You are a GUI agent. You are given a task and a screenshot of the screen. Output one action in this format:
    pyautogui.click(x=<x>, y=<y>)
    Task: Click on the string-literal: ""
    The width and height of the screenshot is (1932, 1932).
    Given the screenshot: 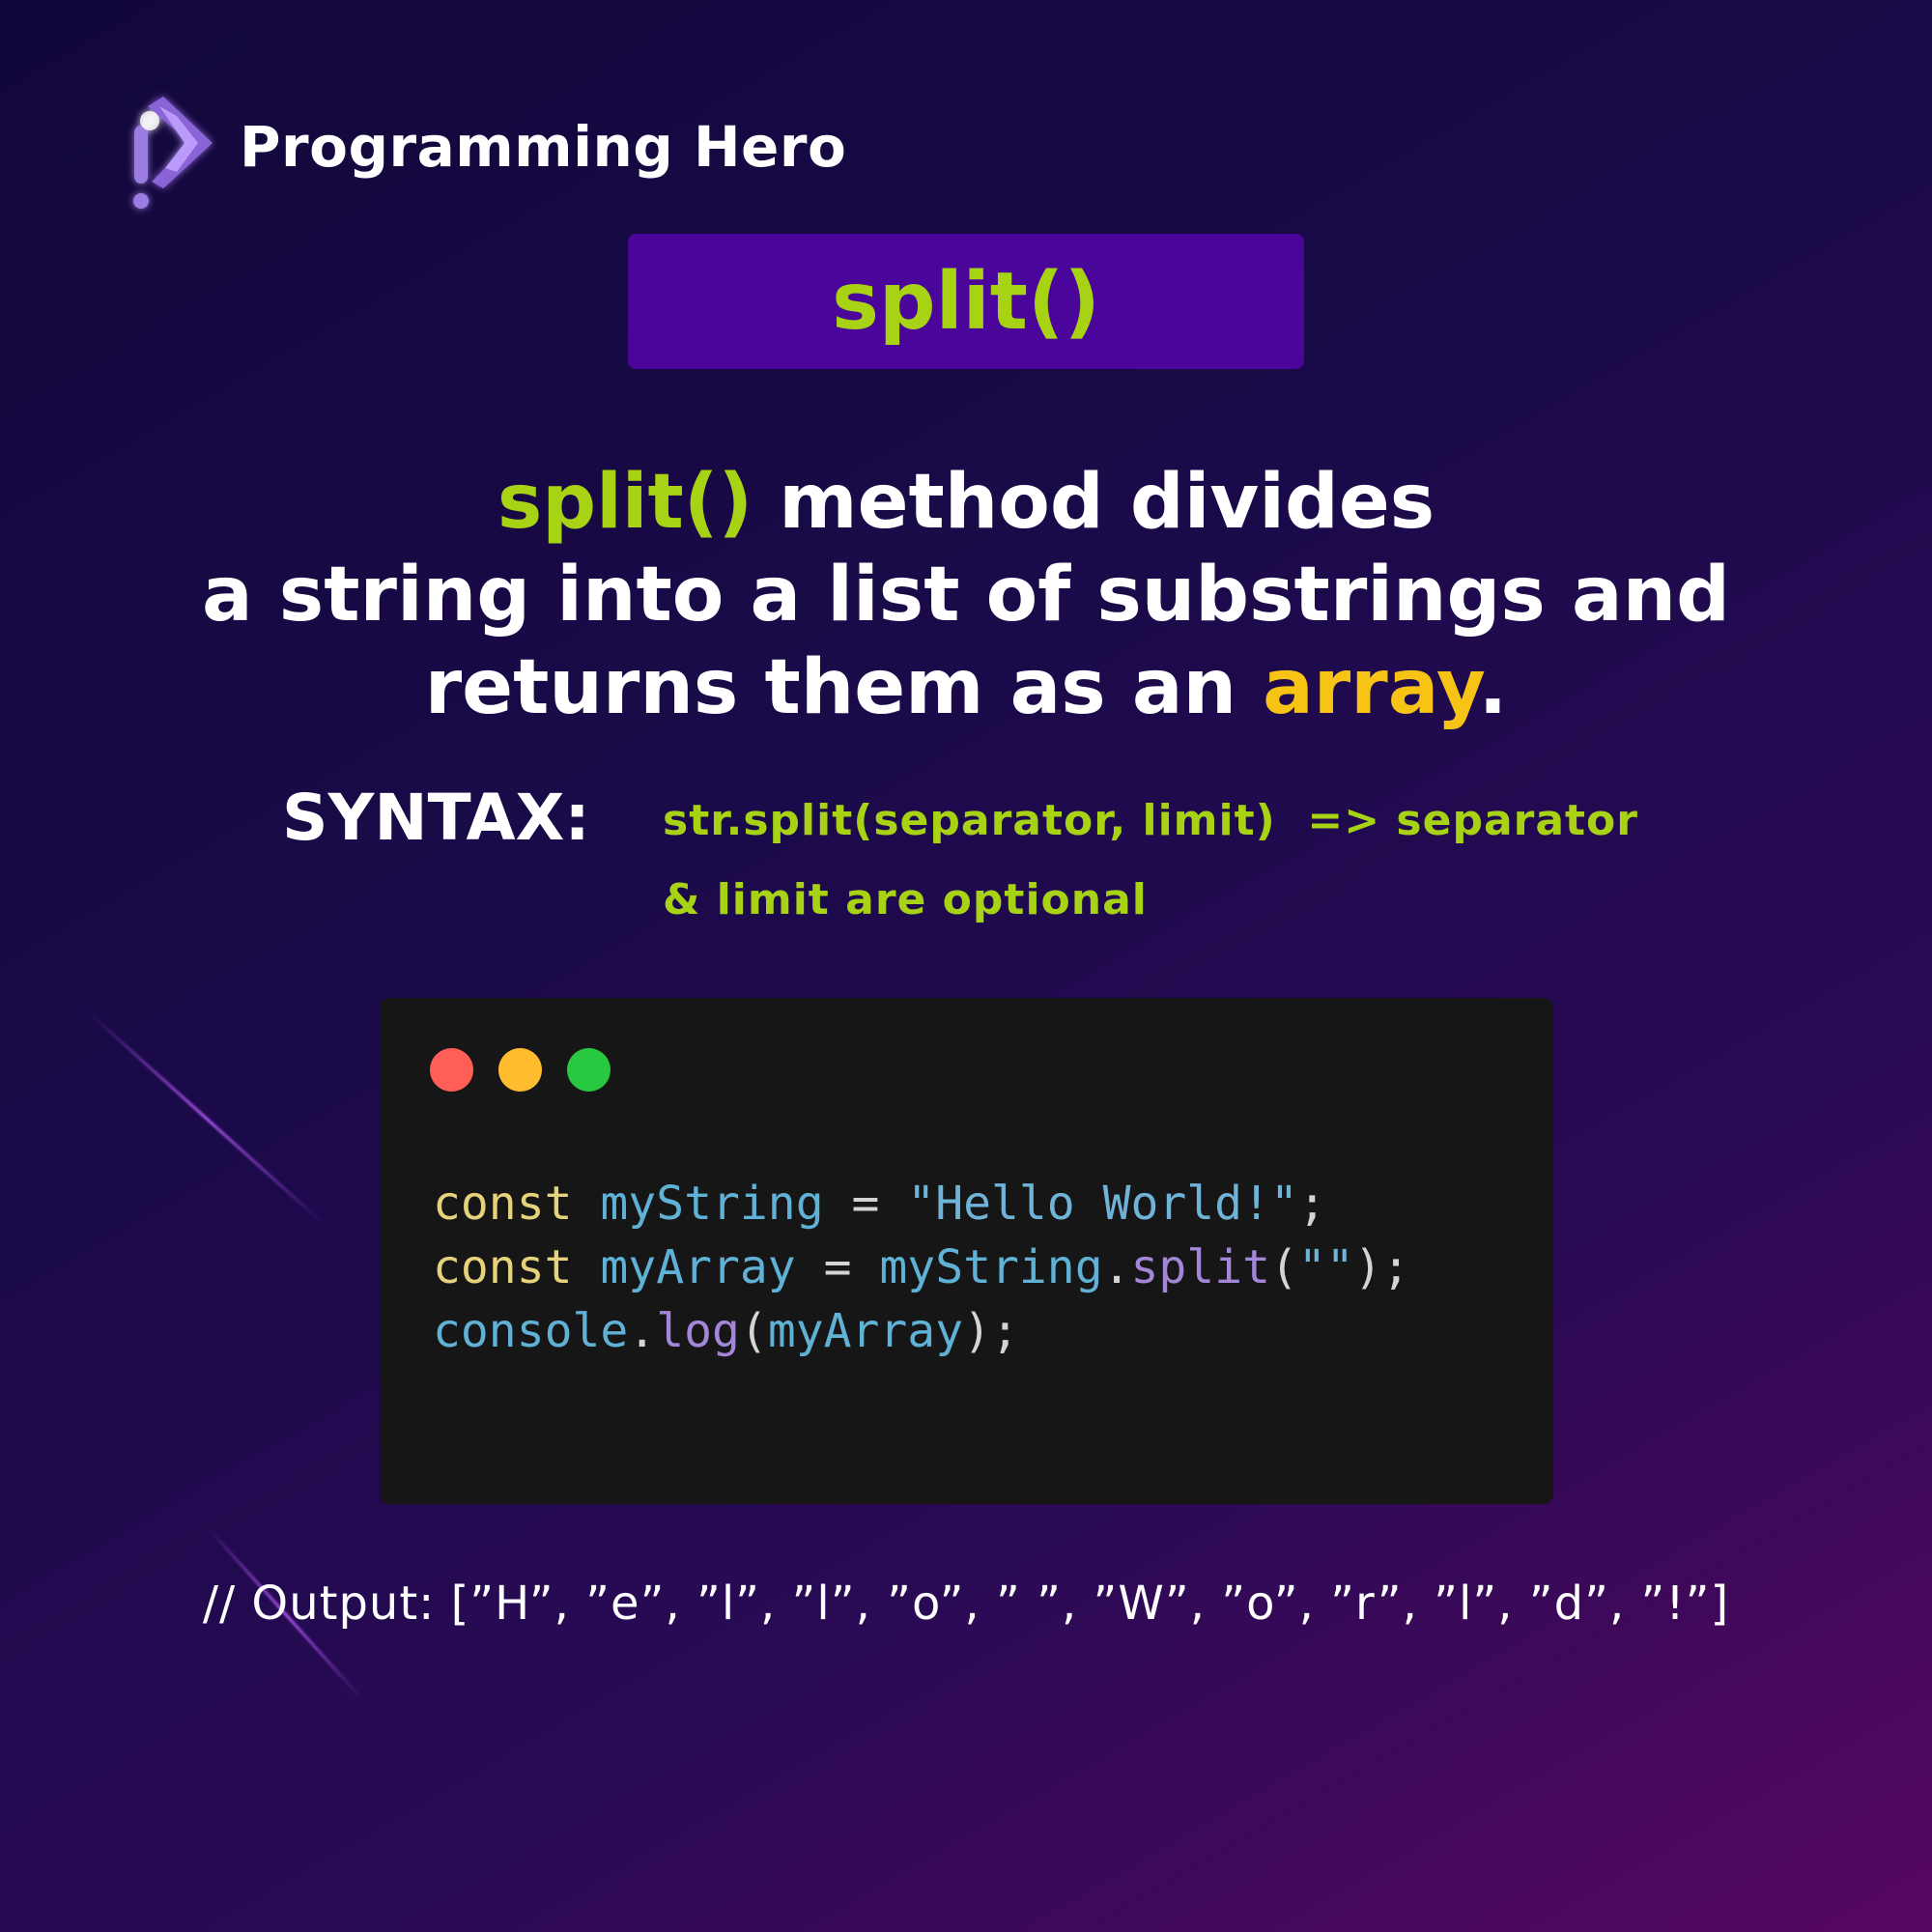 What is the action you would take?
    pyautogui.click(x=1325, y=1267)
    